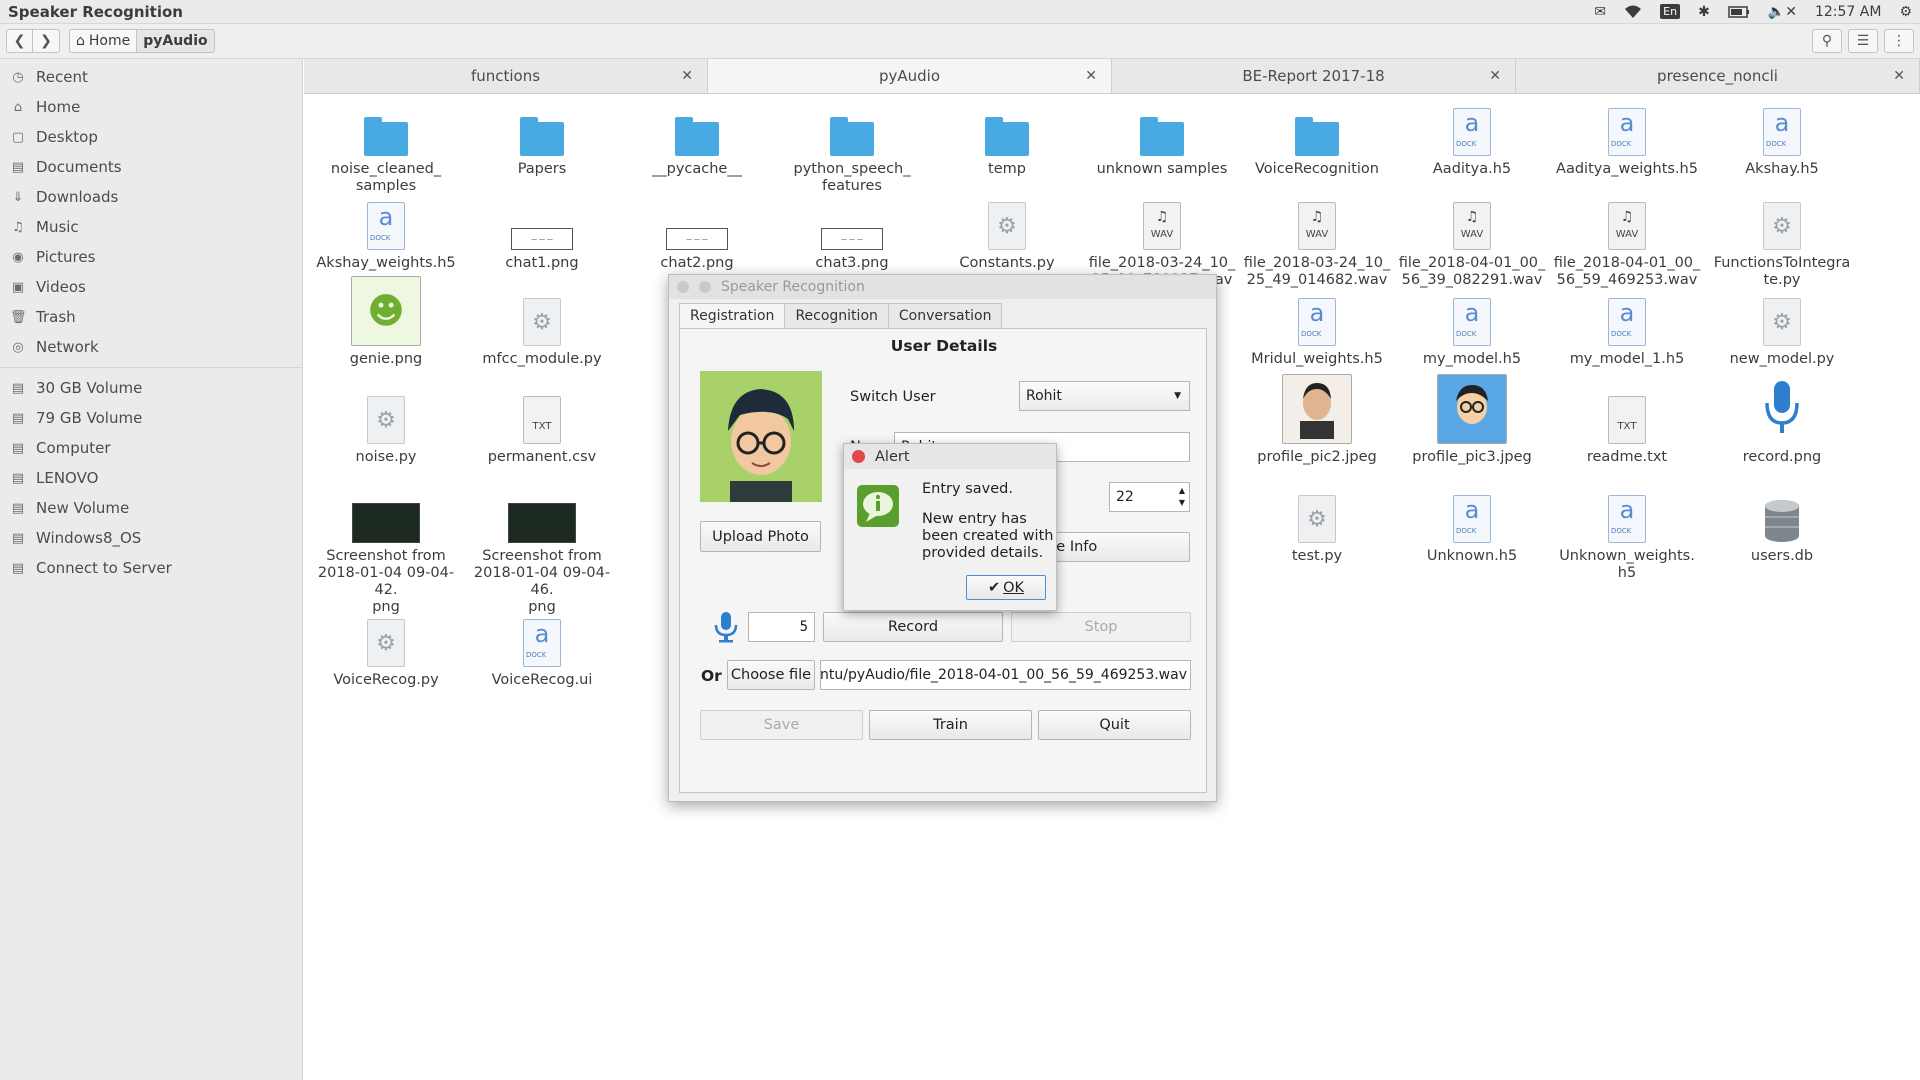 Image resolution: width=1920 pixels, height=1080 pixels. What do you see at coordinates (852, 239) in the screenshot?
I see `image-thumbnail: — — —` at bounding box center [852, 239].